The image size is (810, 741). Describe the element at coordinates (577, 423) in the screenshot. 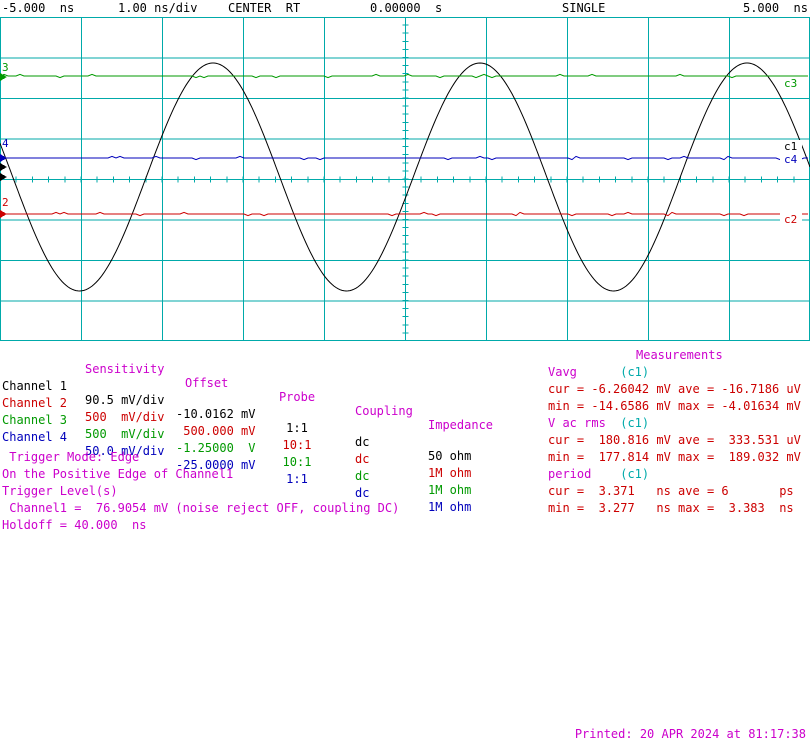

I see `measurement-name: V ac rms` at that location.